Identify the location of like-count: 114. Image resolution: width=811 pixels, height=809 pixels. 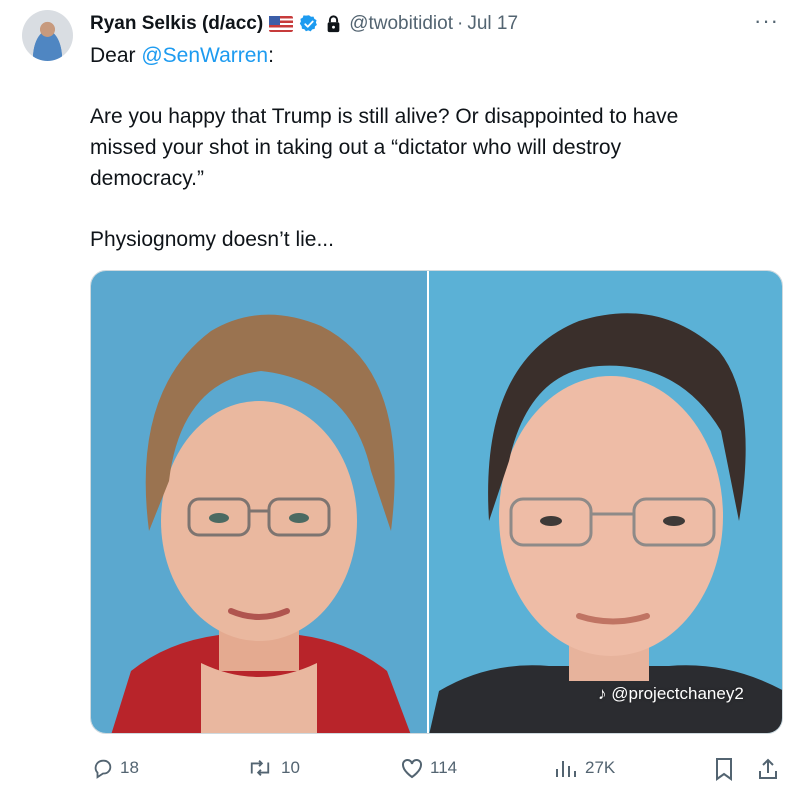
(444, 767).